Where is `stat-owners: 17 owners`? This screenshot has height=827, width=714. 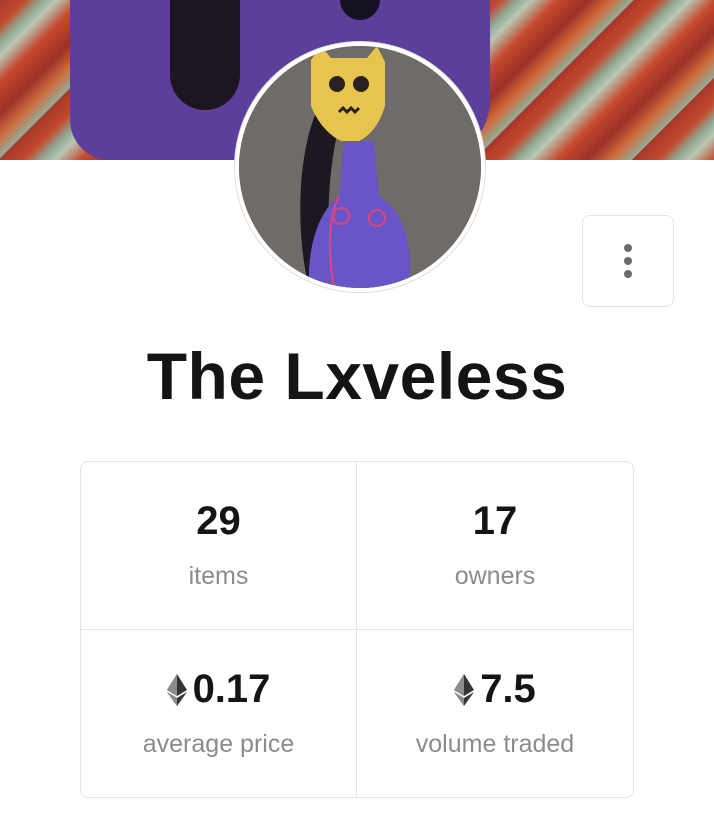
stat-owners: 17 owners is located at coordinates (495, 546).